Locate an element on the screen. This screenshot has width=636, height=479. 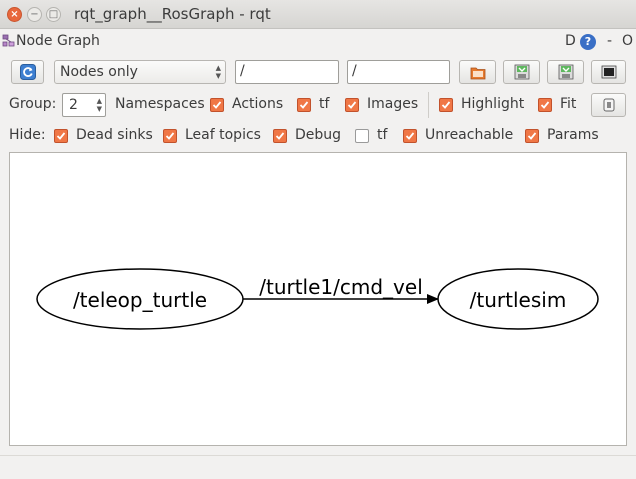
save-image-button is located at coordinates (608, 72).